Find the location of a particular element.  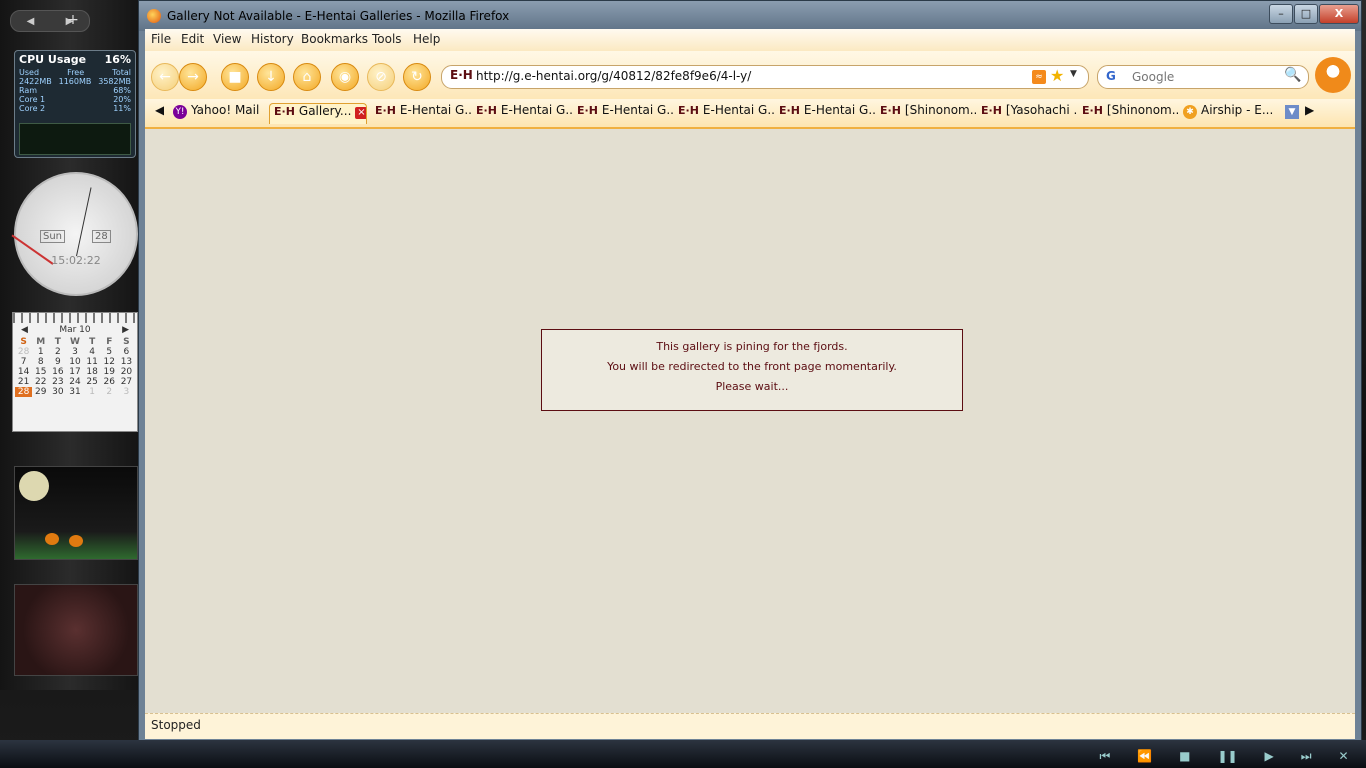

search-box: G 🔍 is located at coordinates (1203, 77).